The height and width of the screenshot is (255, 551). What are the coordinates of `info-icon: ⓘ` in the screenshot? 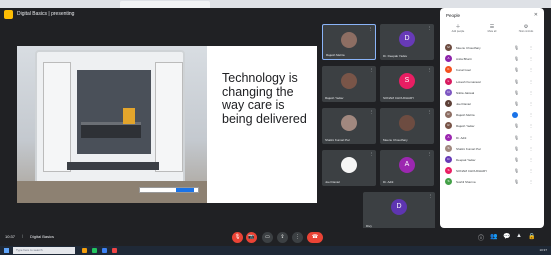 It's located at (481, 237).